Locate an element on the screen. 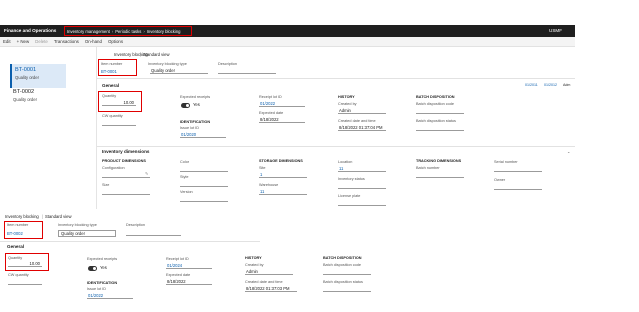 This screenshot has width=639, height=312. batch-status-field is located at coordinates (440, 128).